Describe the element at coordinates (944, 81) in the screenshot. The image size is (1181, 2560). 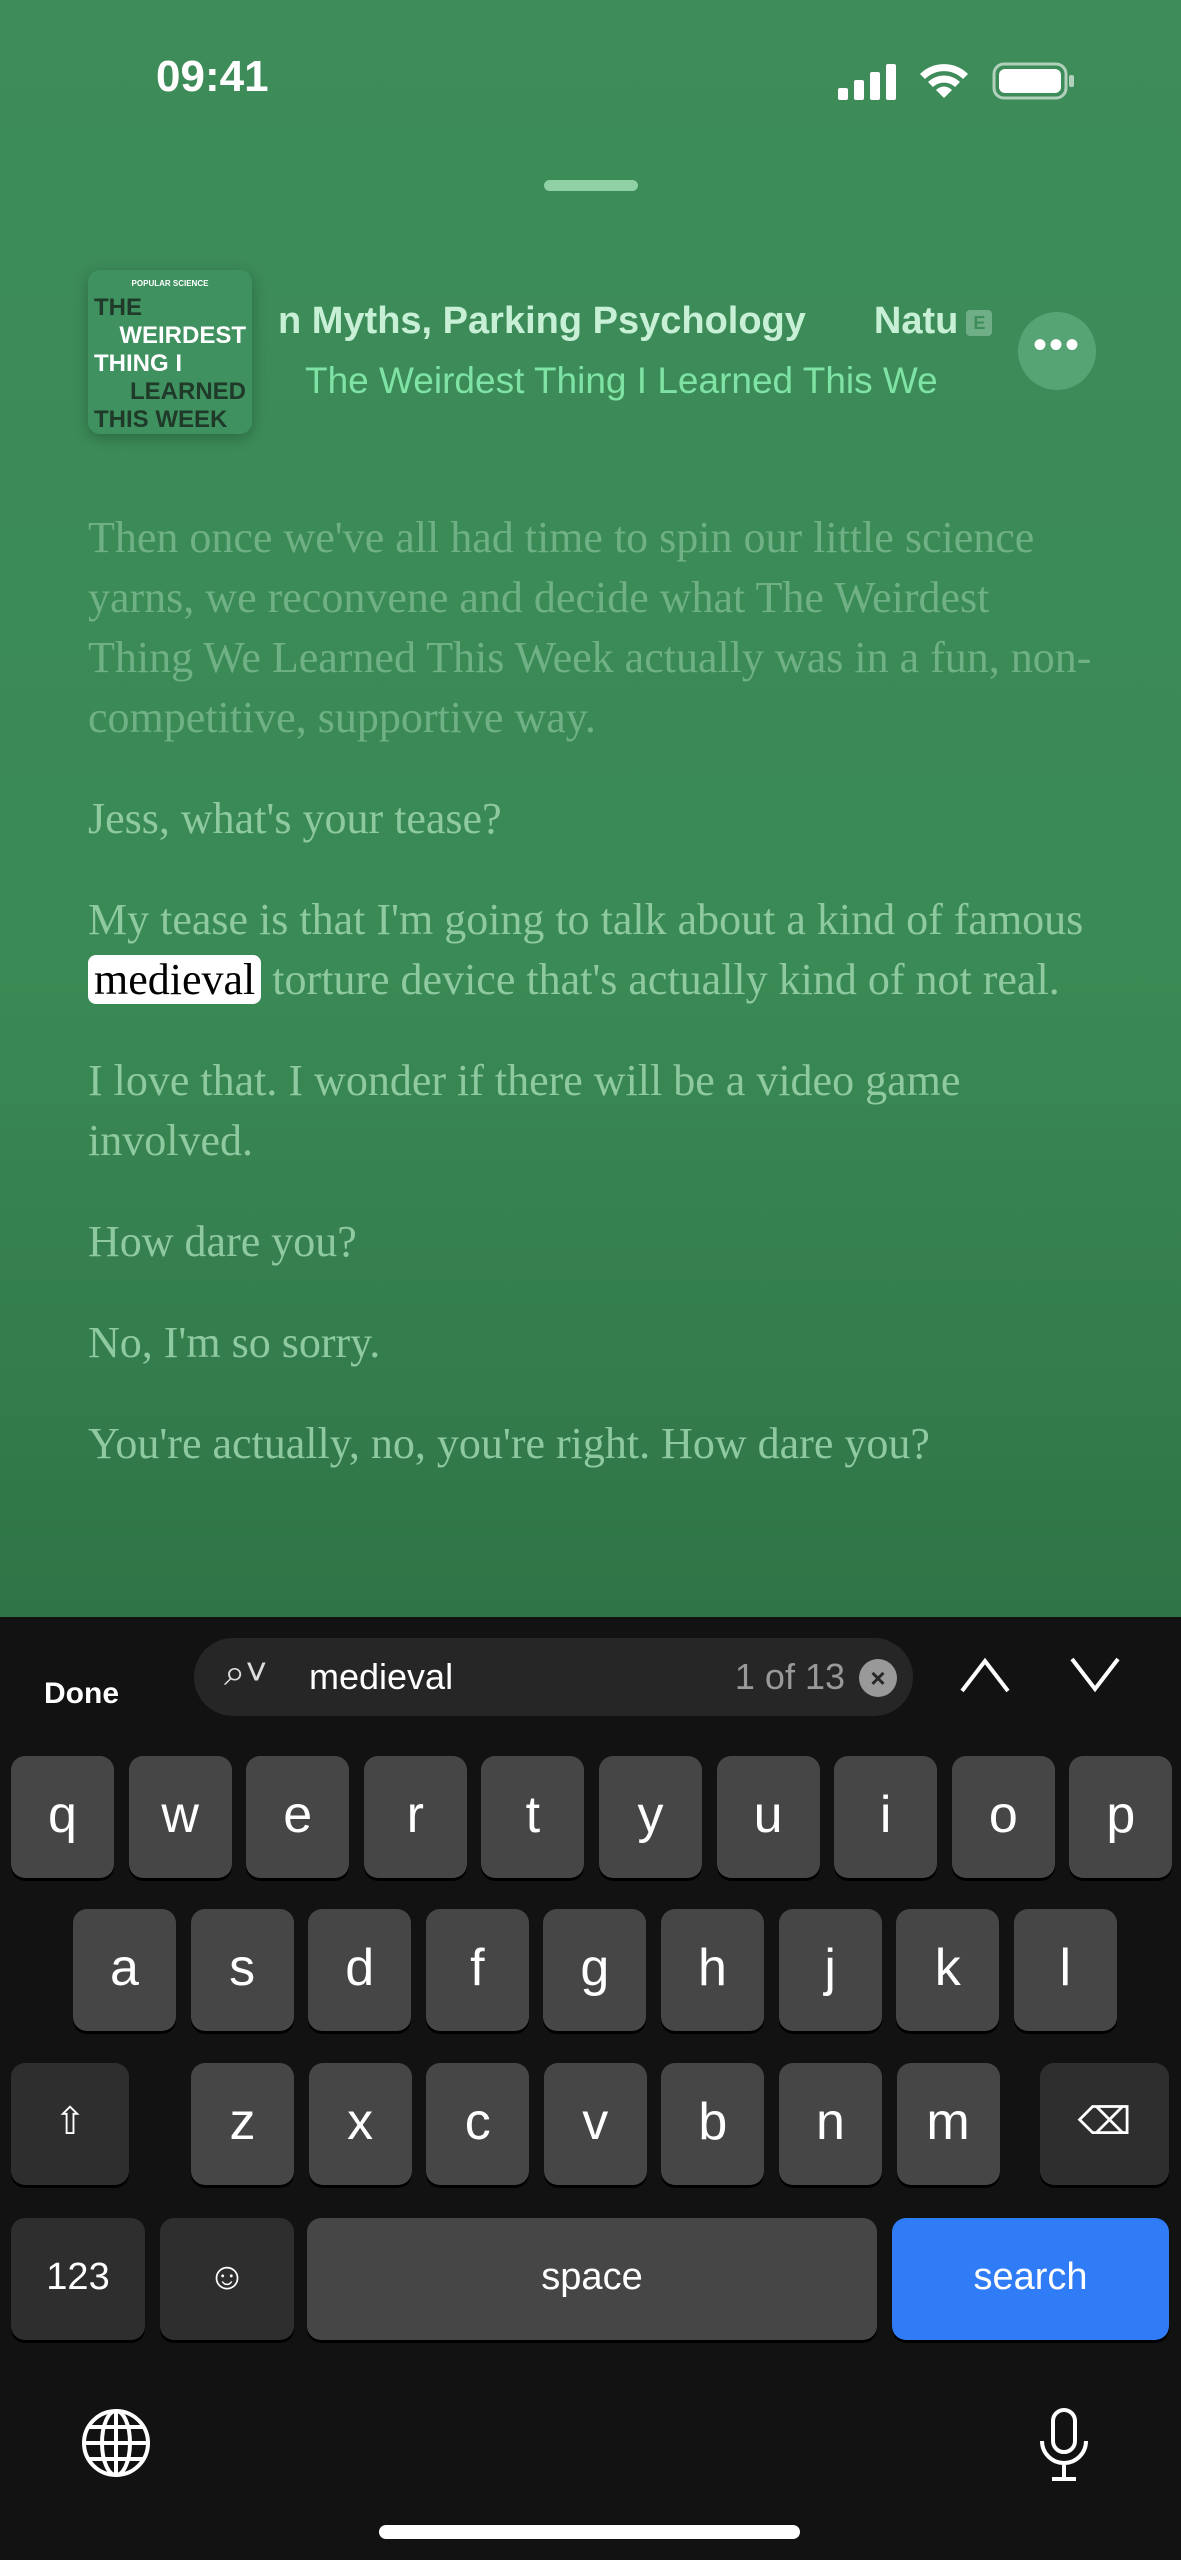
I see `wifi-icon` at that location.